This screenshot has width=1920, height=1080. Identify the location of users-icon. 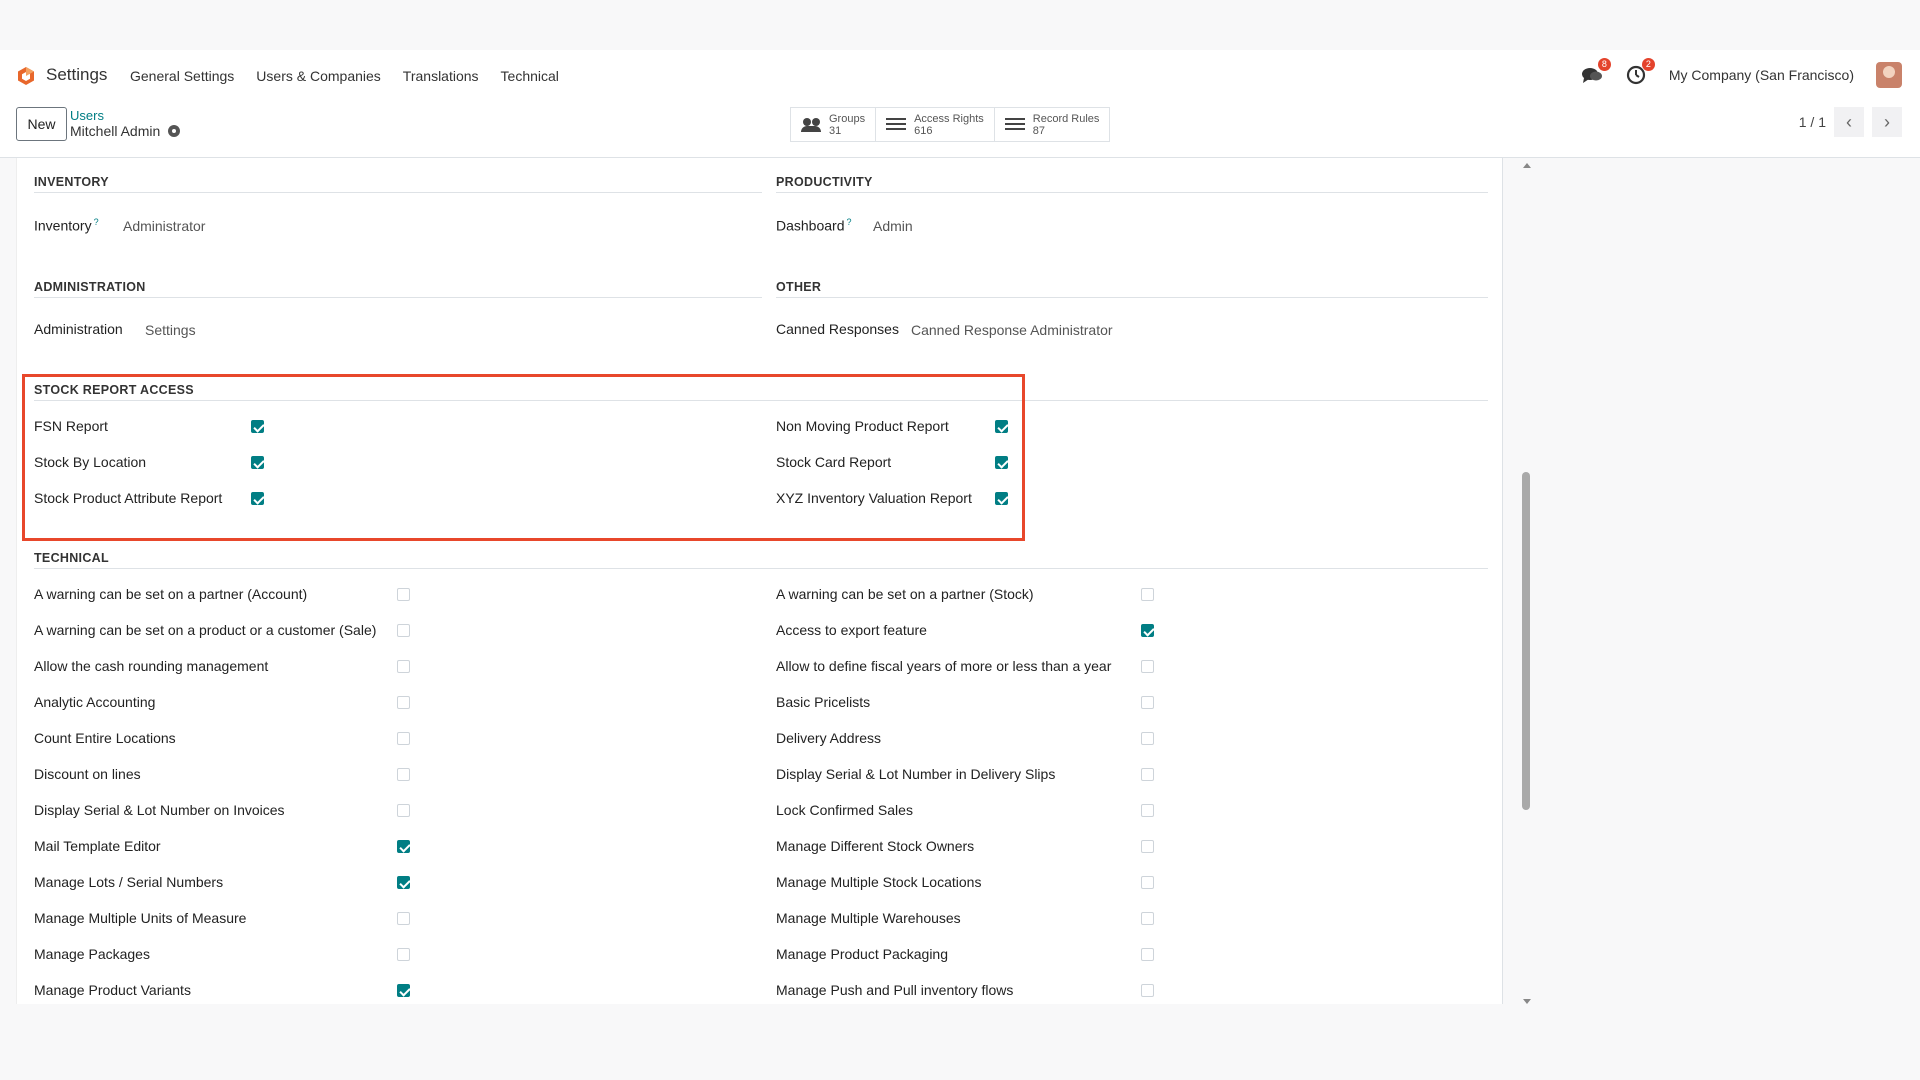
(811, 124).